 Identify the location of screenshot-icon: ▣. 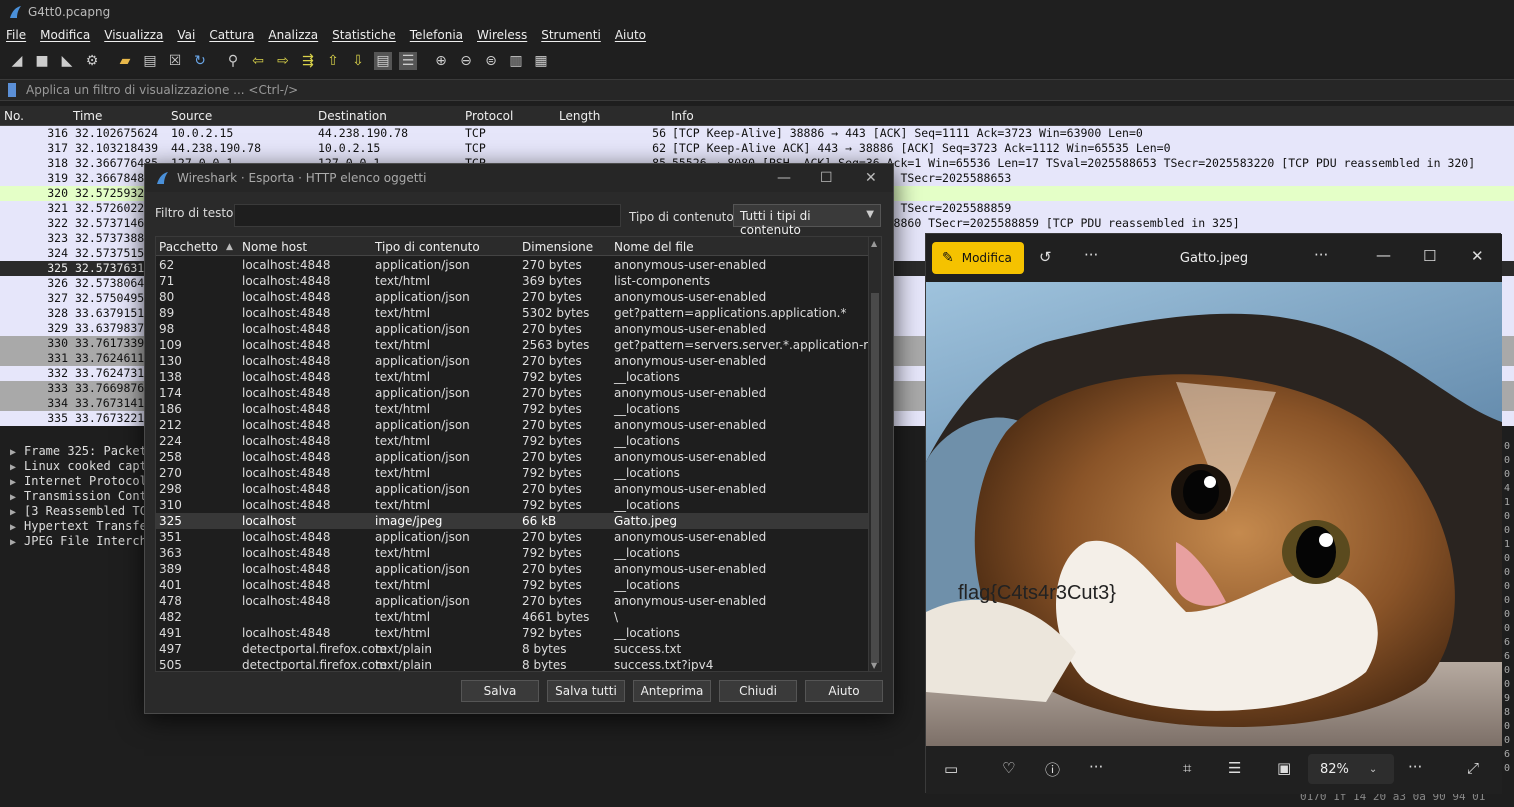
(1284, 768).